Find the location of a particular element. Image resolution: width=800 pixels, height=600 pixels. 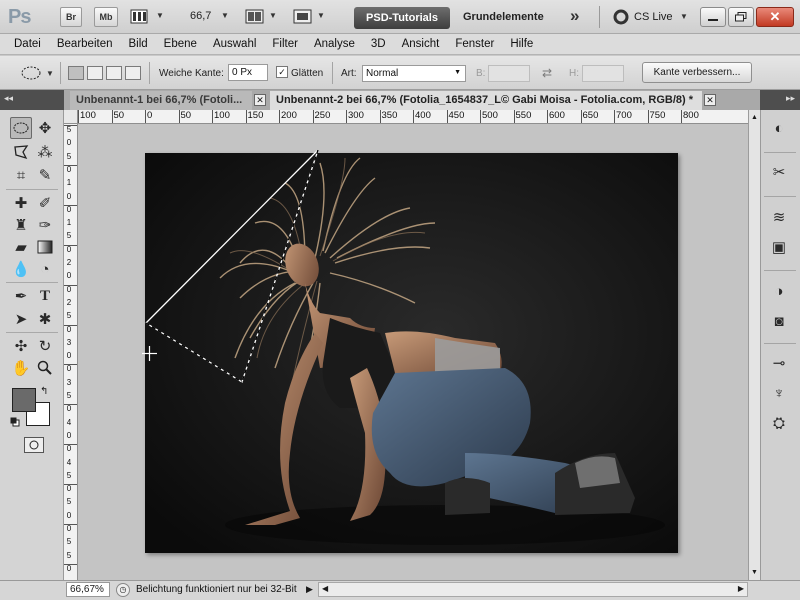

healing-brush-tool-icon: ✚ is located at coordinates (21, 203).